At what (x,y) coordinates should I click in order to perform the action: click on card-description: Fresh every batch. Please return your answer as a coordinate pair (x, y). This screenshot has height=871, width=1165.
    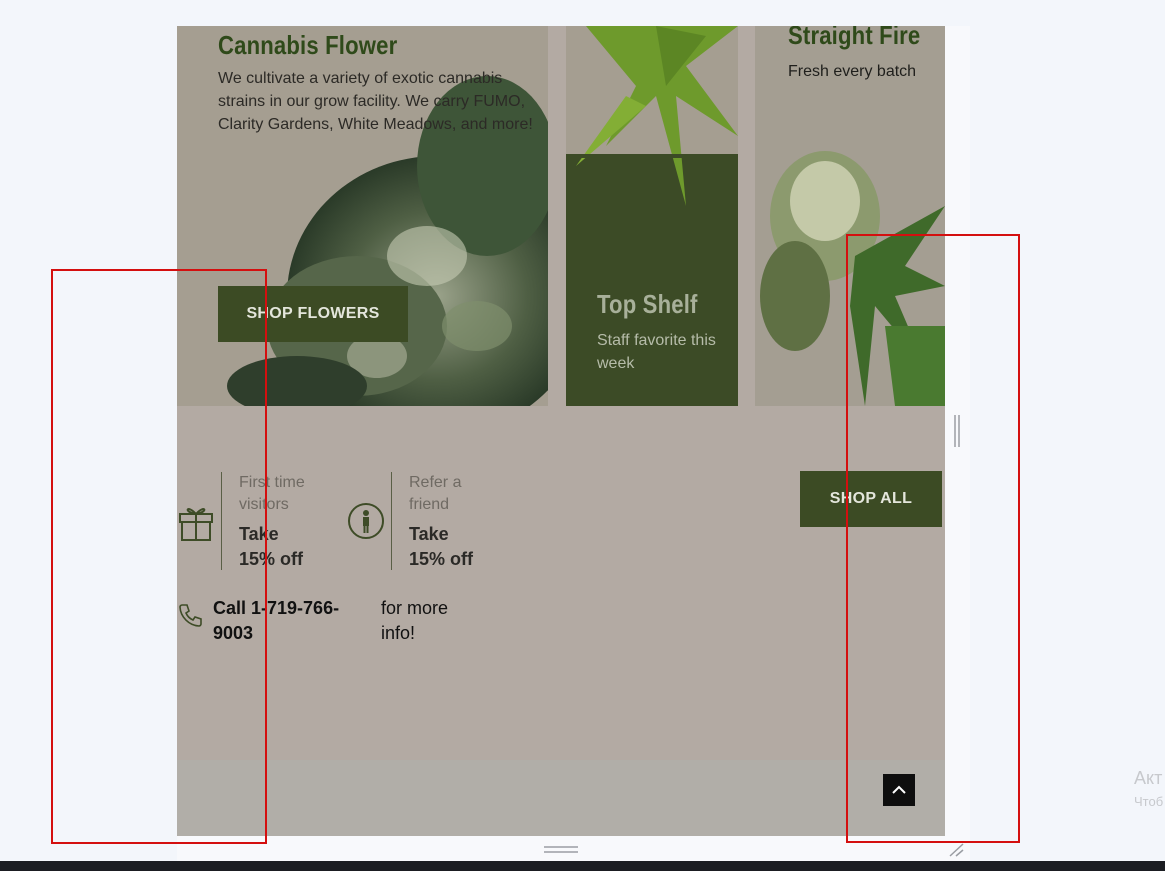
    Looking at the image, I should click on (852, 71).